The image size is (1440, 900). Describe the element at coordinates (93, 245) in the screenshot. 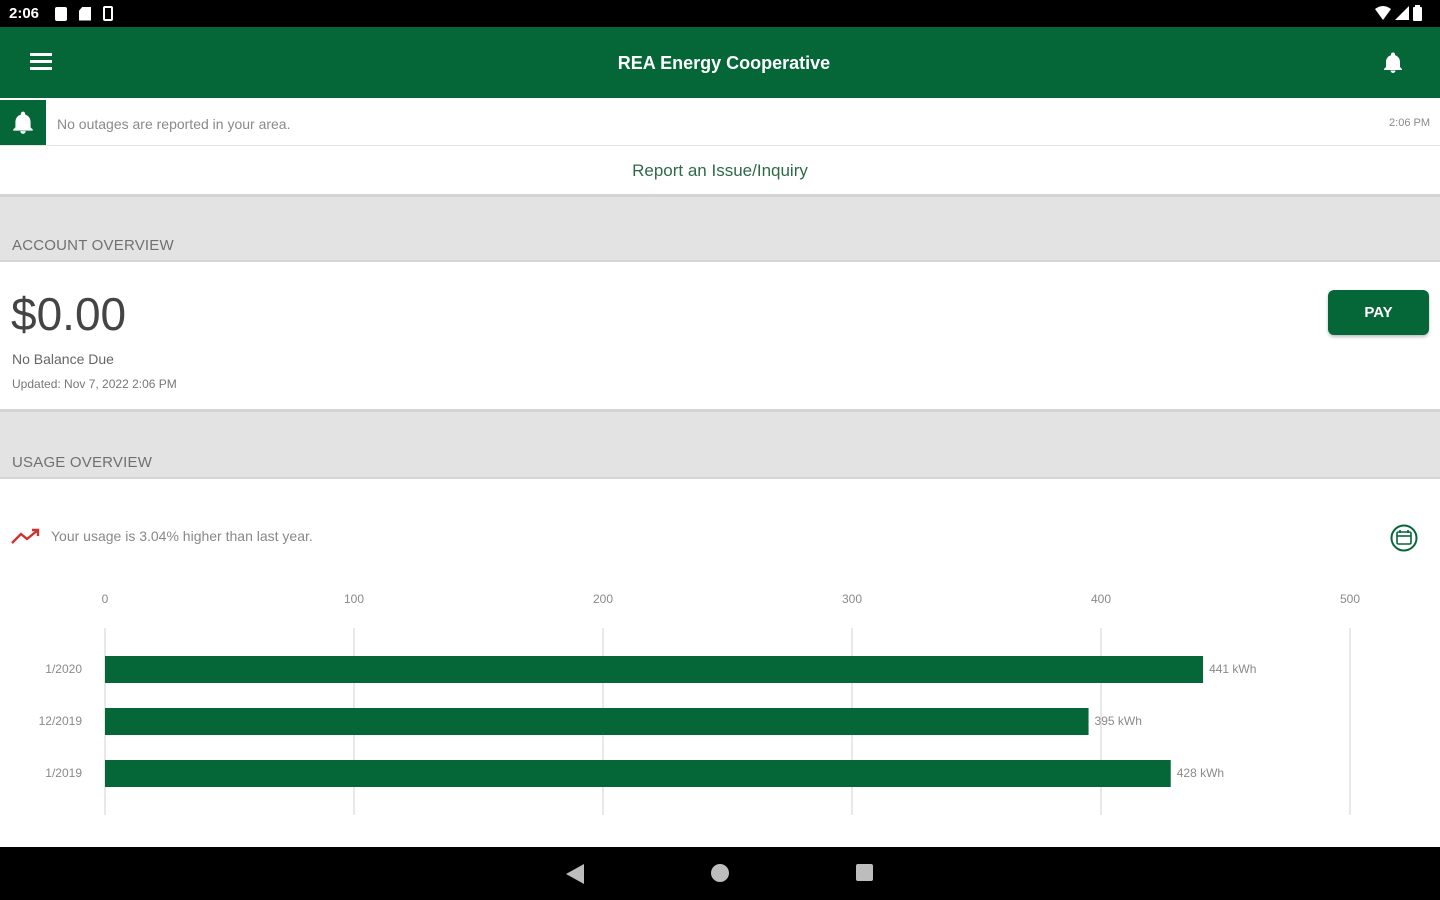

I see `account-overview-title: ACCOUNT OVERVIEW` at that location.